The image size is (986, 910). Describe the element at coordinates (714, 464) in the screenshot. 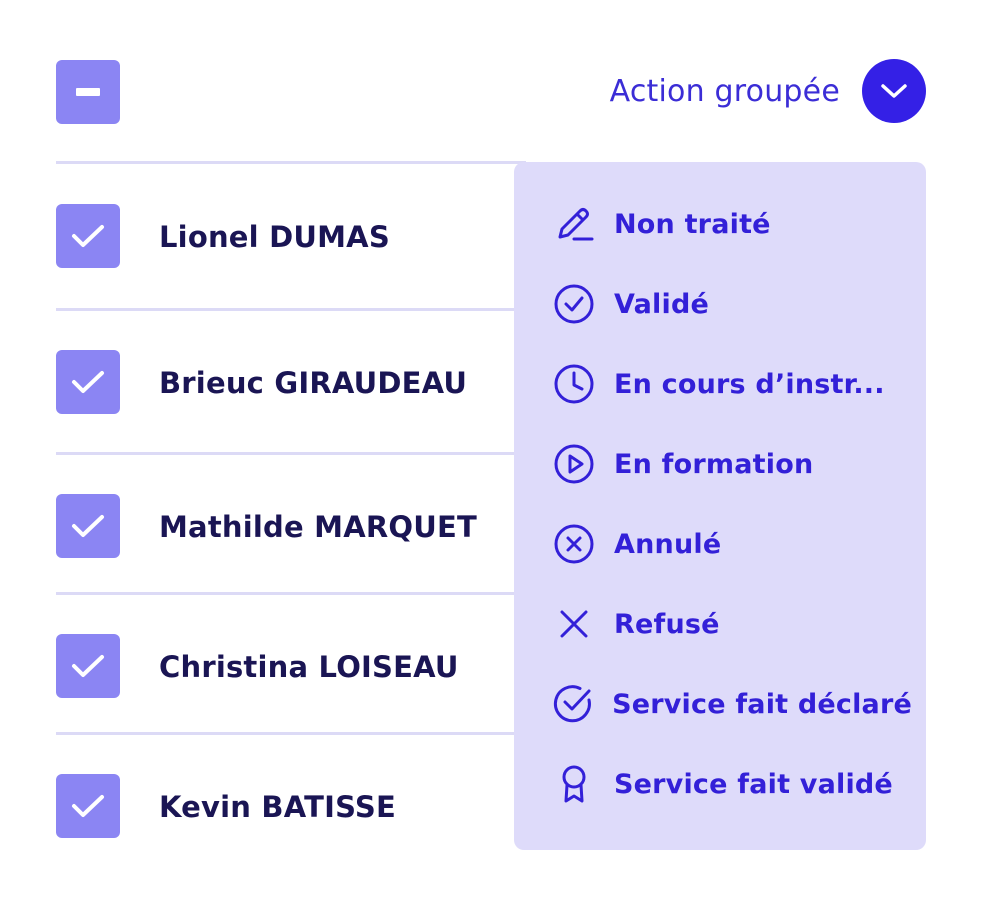

I see `menu-item-label: En formation` at that location.